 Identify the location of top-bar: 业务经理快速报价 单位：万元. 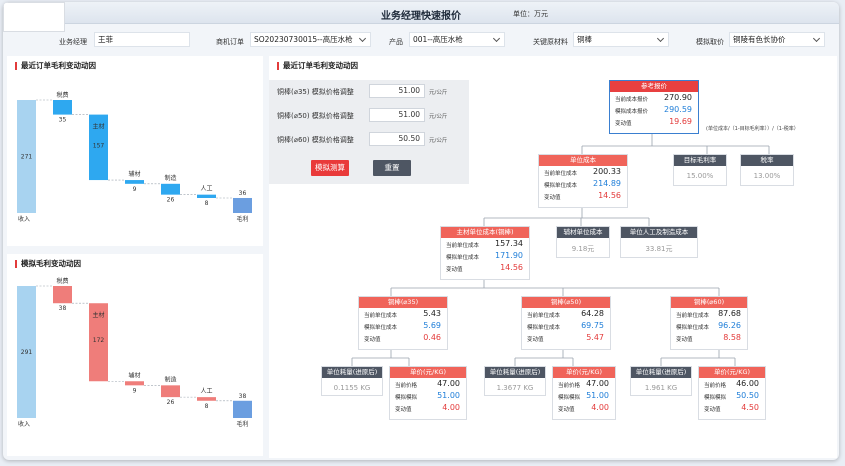
(421, 13).